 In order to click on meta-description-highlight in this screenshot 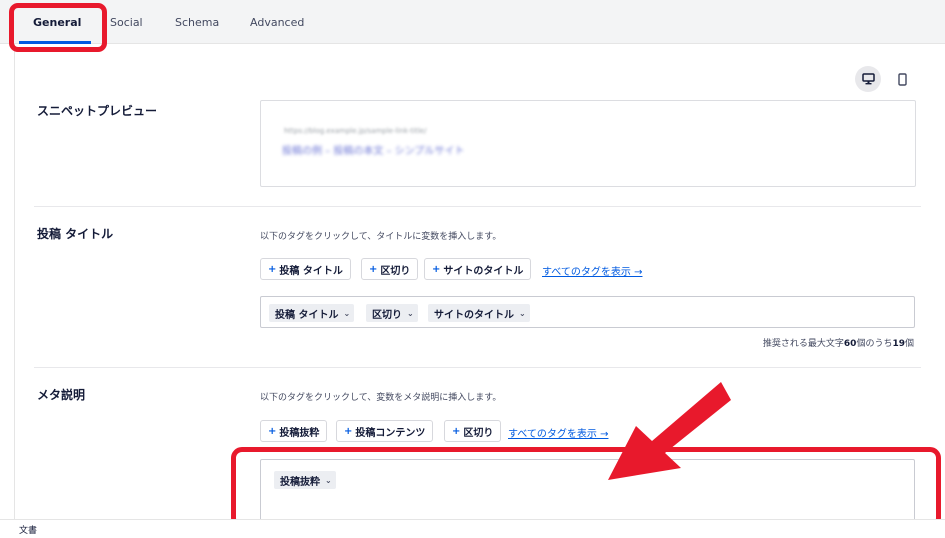, I will do `click(586, 488)`.